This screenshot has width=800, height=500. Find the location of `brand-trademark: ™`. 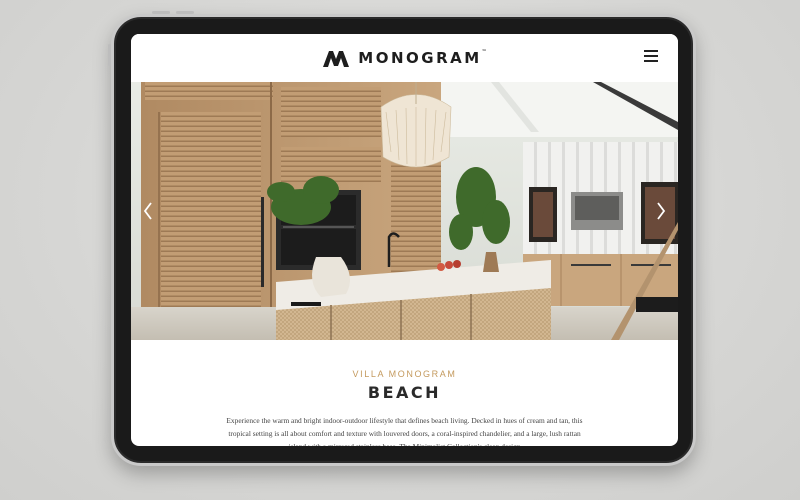

brand-trademark: ™ is located at coordinates (484, 52).